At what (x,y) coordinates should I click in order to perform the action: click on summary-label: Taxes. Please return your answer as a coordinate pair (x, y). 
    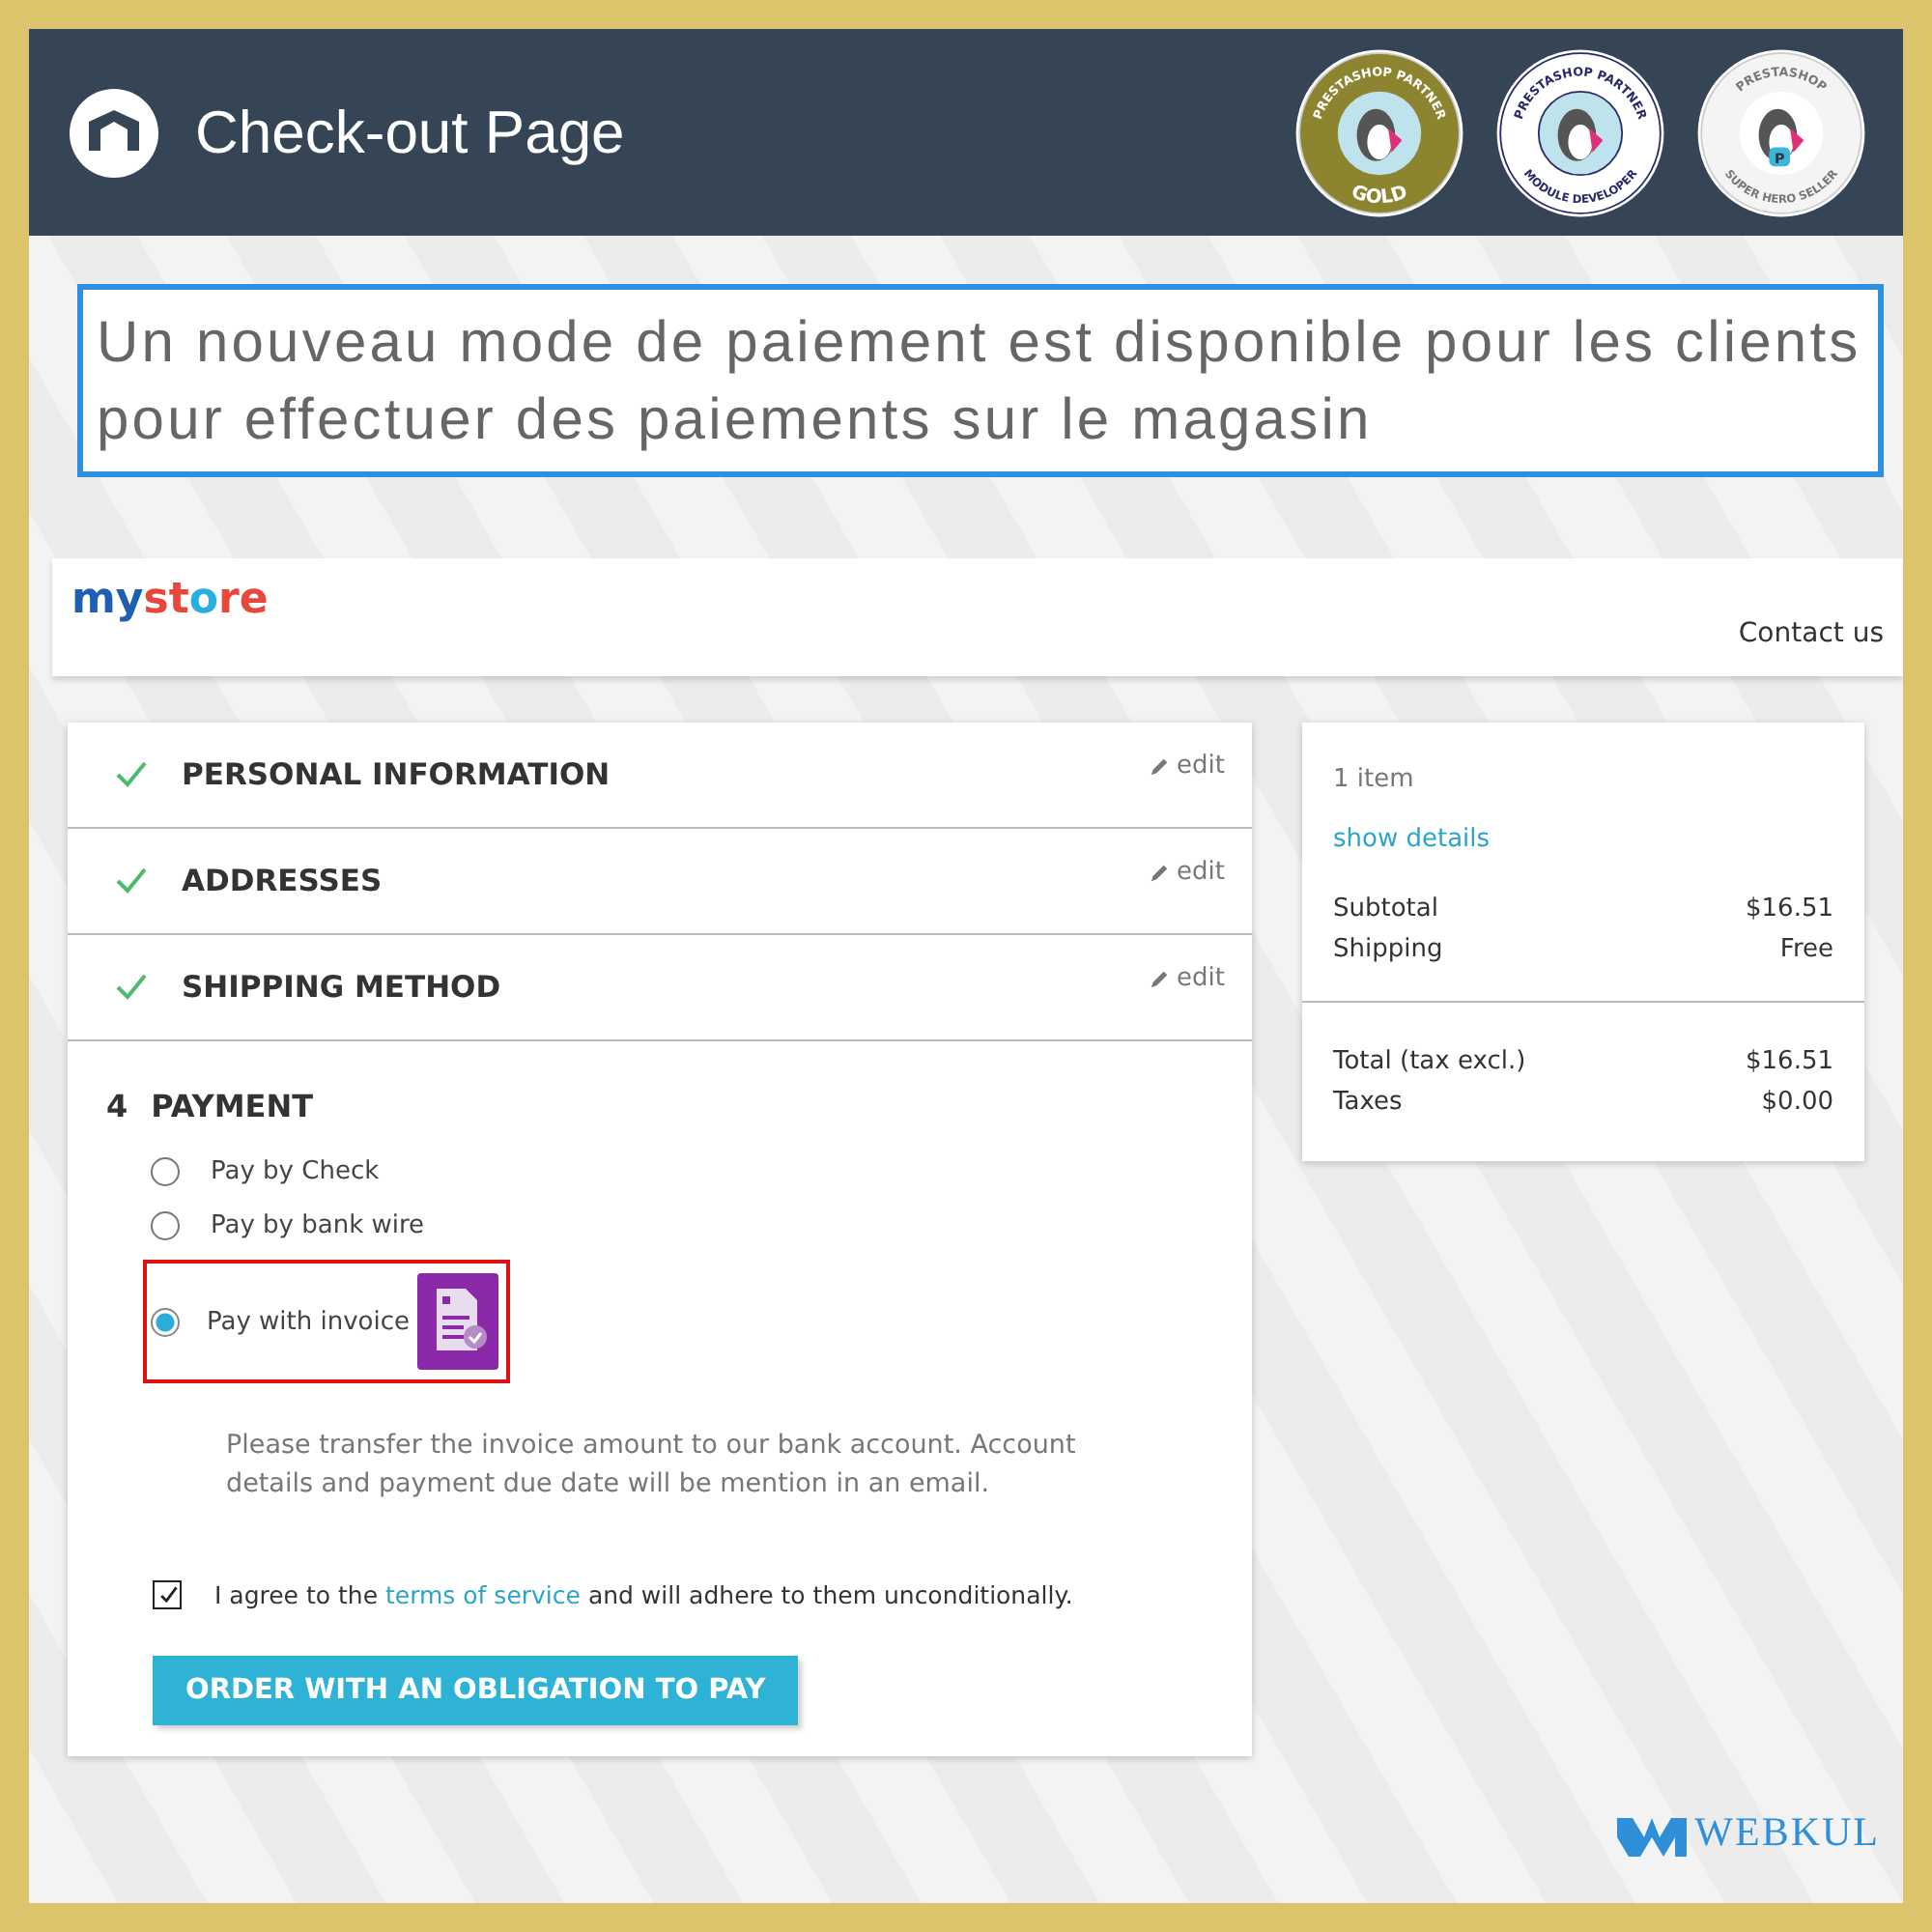
    Looking at the image, I should click on (1368, 1103).